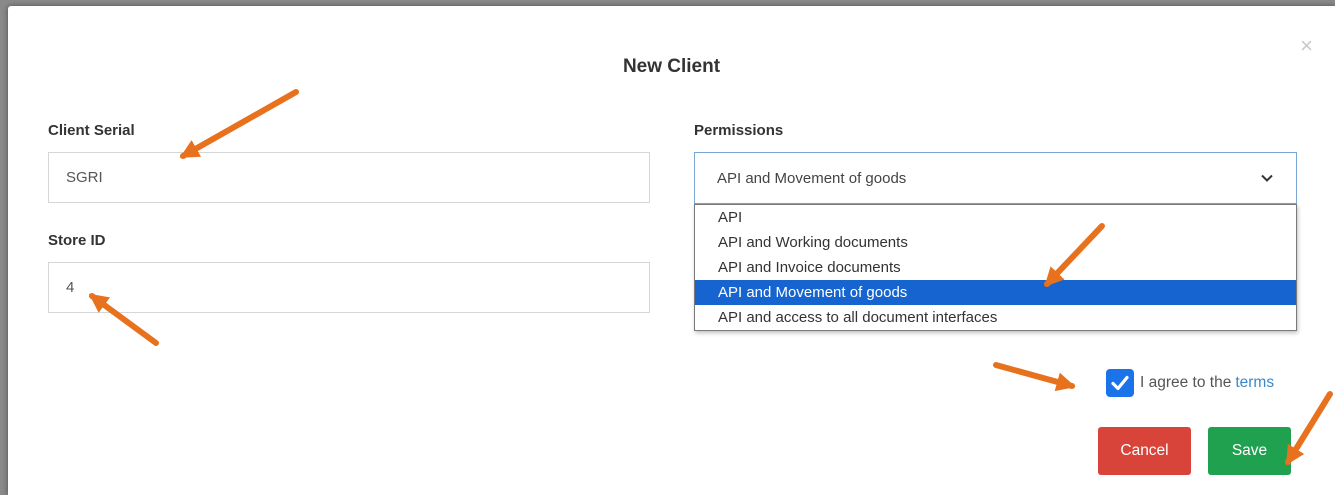  What do you see at coordinates (349, 177) in the screenshot?
I see `client-serial-input: SGRI` at bounding box center [349, 177].